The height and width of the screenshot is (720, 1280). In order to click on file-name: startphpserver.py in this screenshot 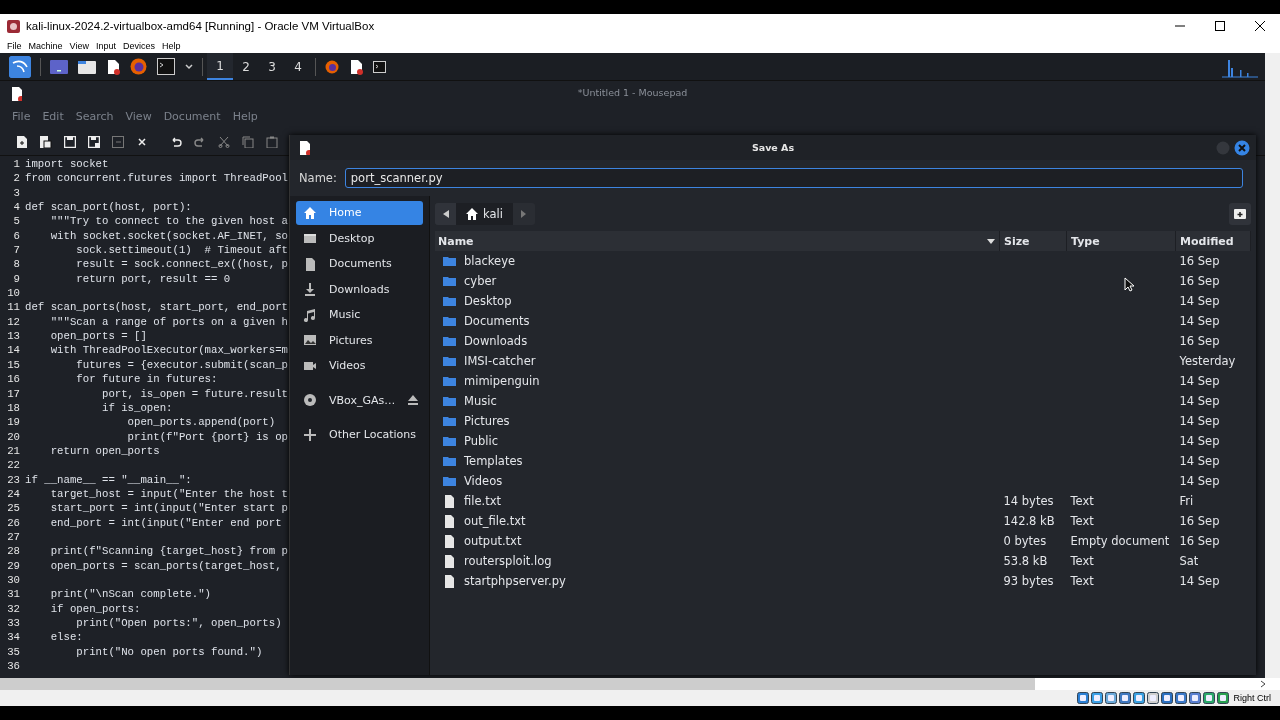, I will do `click(515, 581)`.